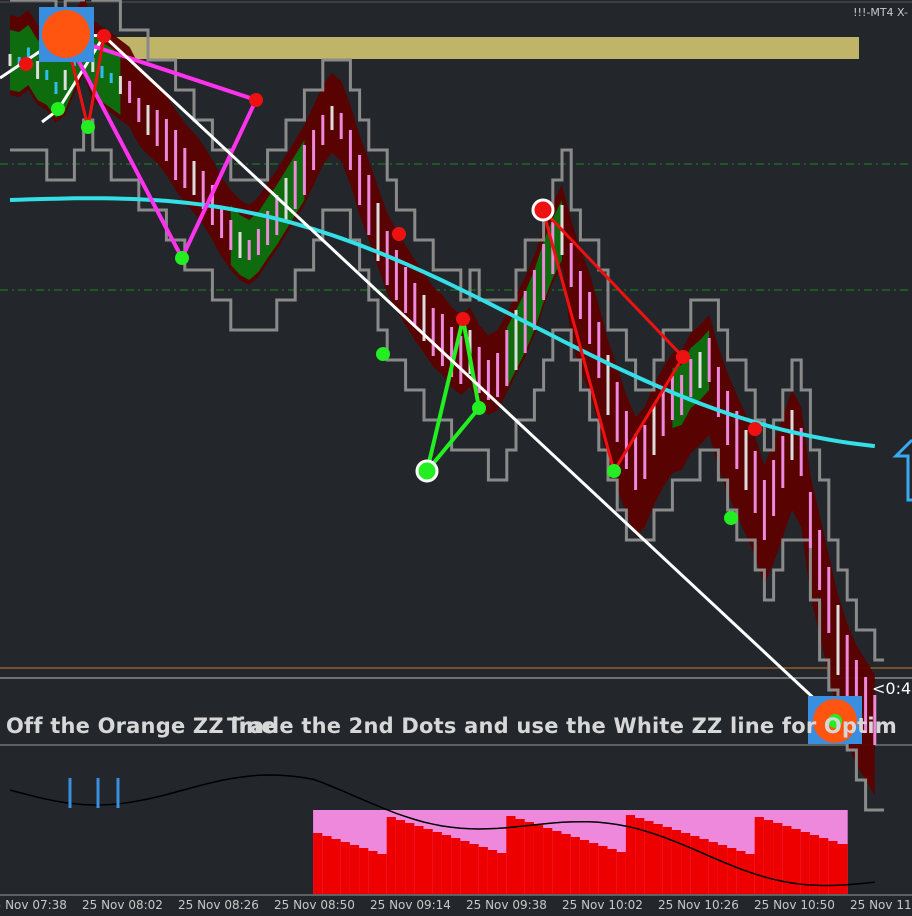 This screenshot has height=916, width=912. I want to click on bar-timer: <0:4, so click(892, 688).